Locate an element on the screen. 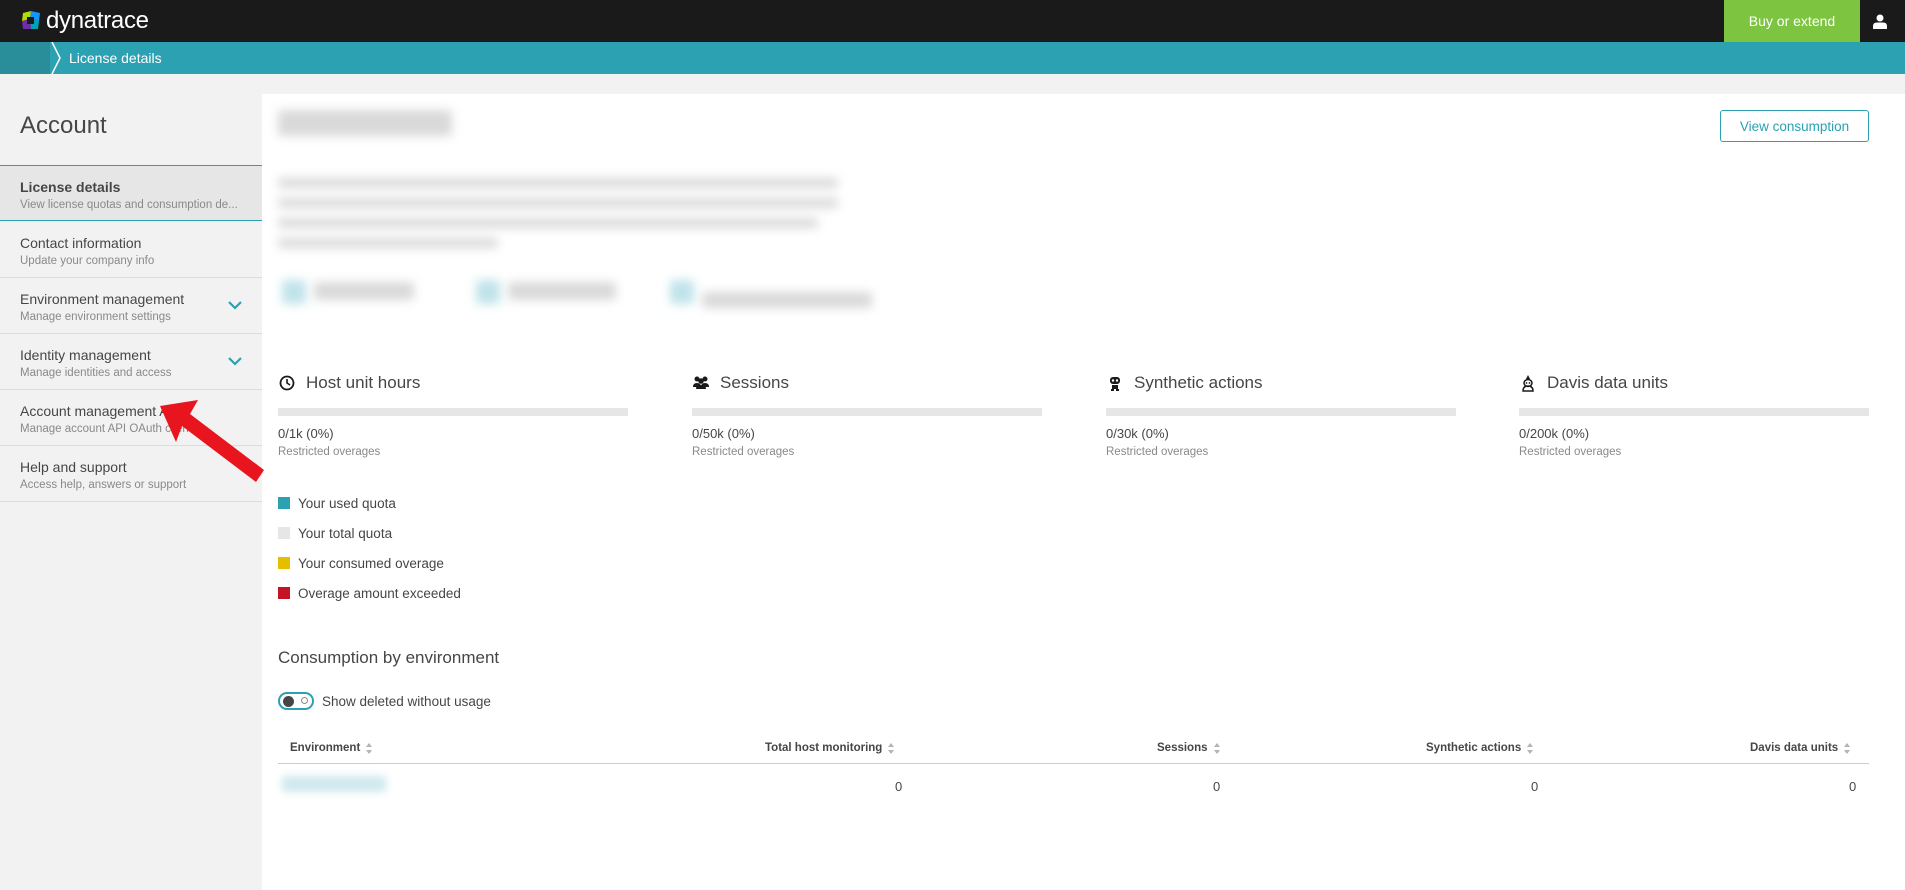 The height and width of the screenshot is (890, 1905). legend-item: Your consumed overage is located at coordinates (369, 563).